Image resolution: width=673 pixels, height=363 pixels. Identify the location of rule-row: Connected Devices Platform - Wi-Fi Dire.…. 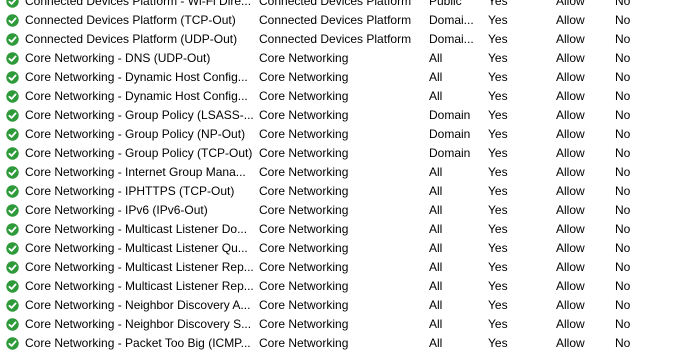
(336, 5).